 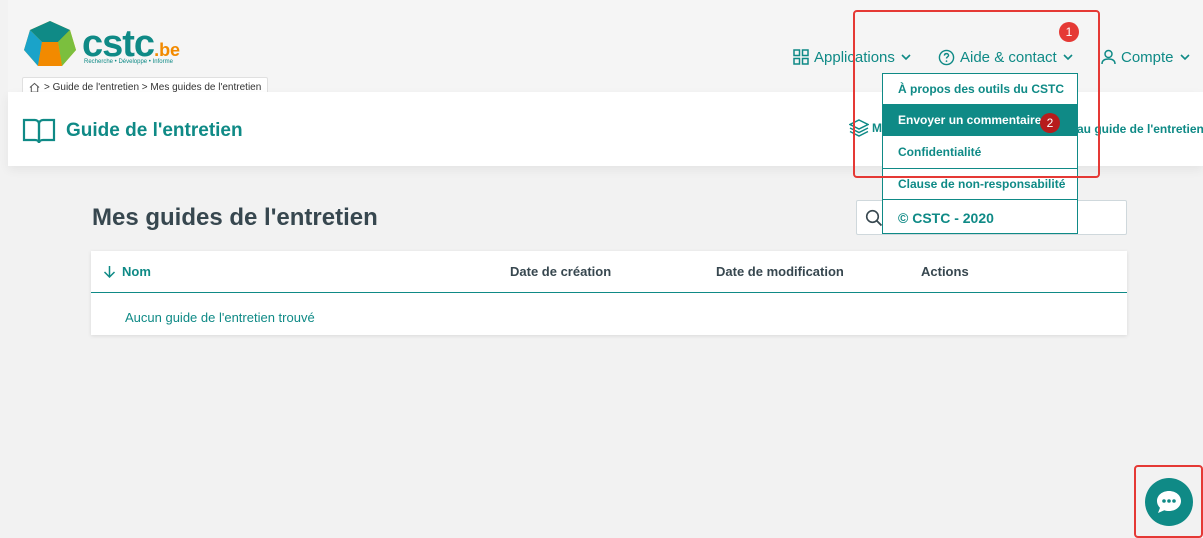 I want to click on layers-icon, so click(x=859, y=128).